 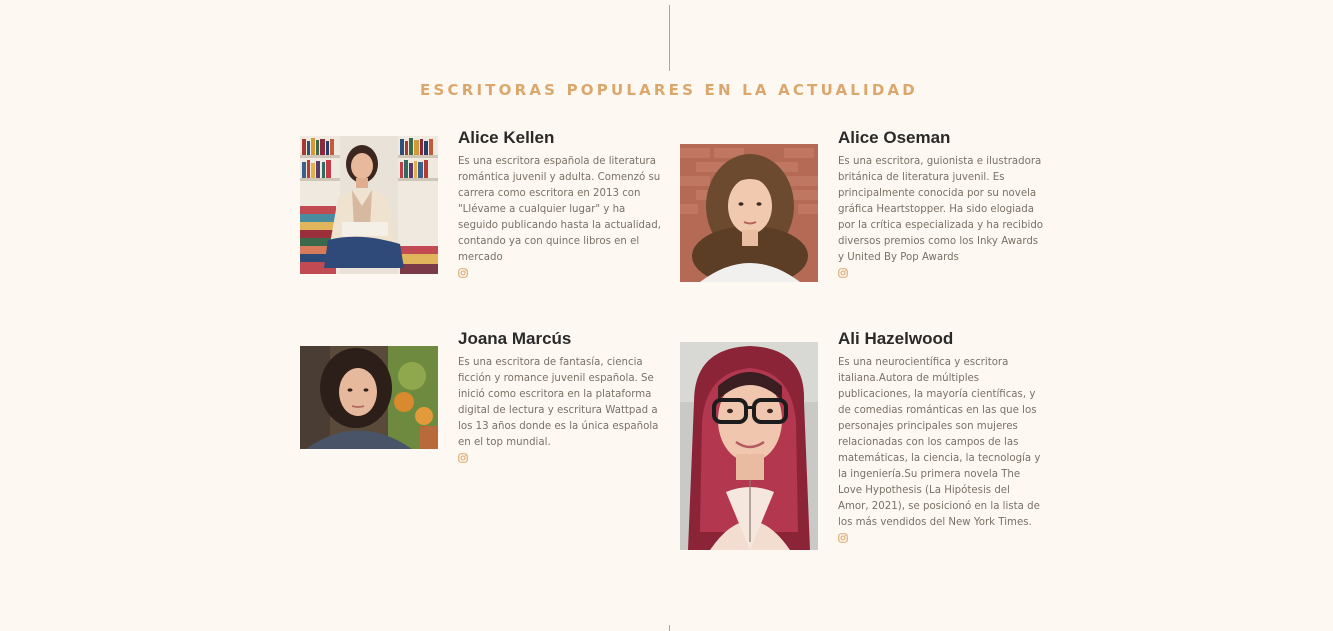 I want to click on section-title: ESCRITORAS POPULARES EN LA ACTUALIDAD, so click(x=669, y=90).